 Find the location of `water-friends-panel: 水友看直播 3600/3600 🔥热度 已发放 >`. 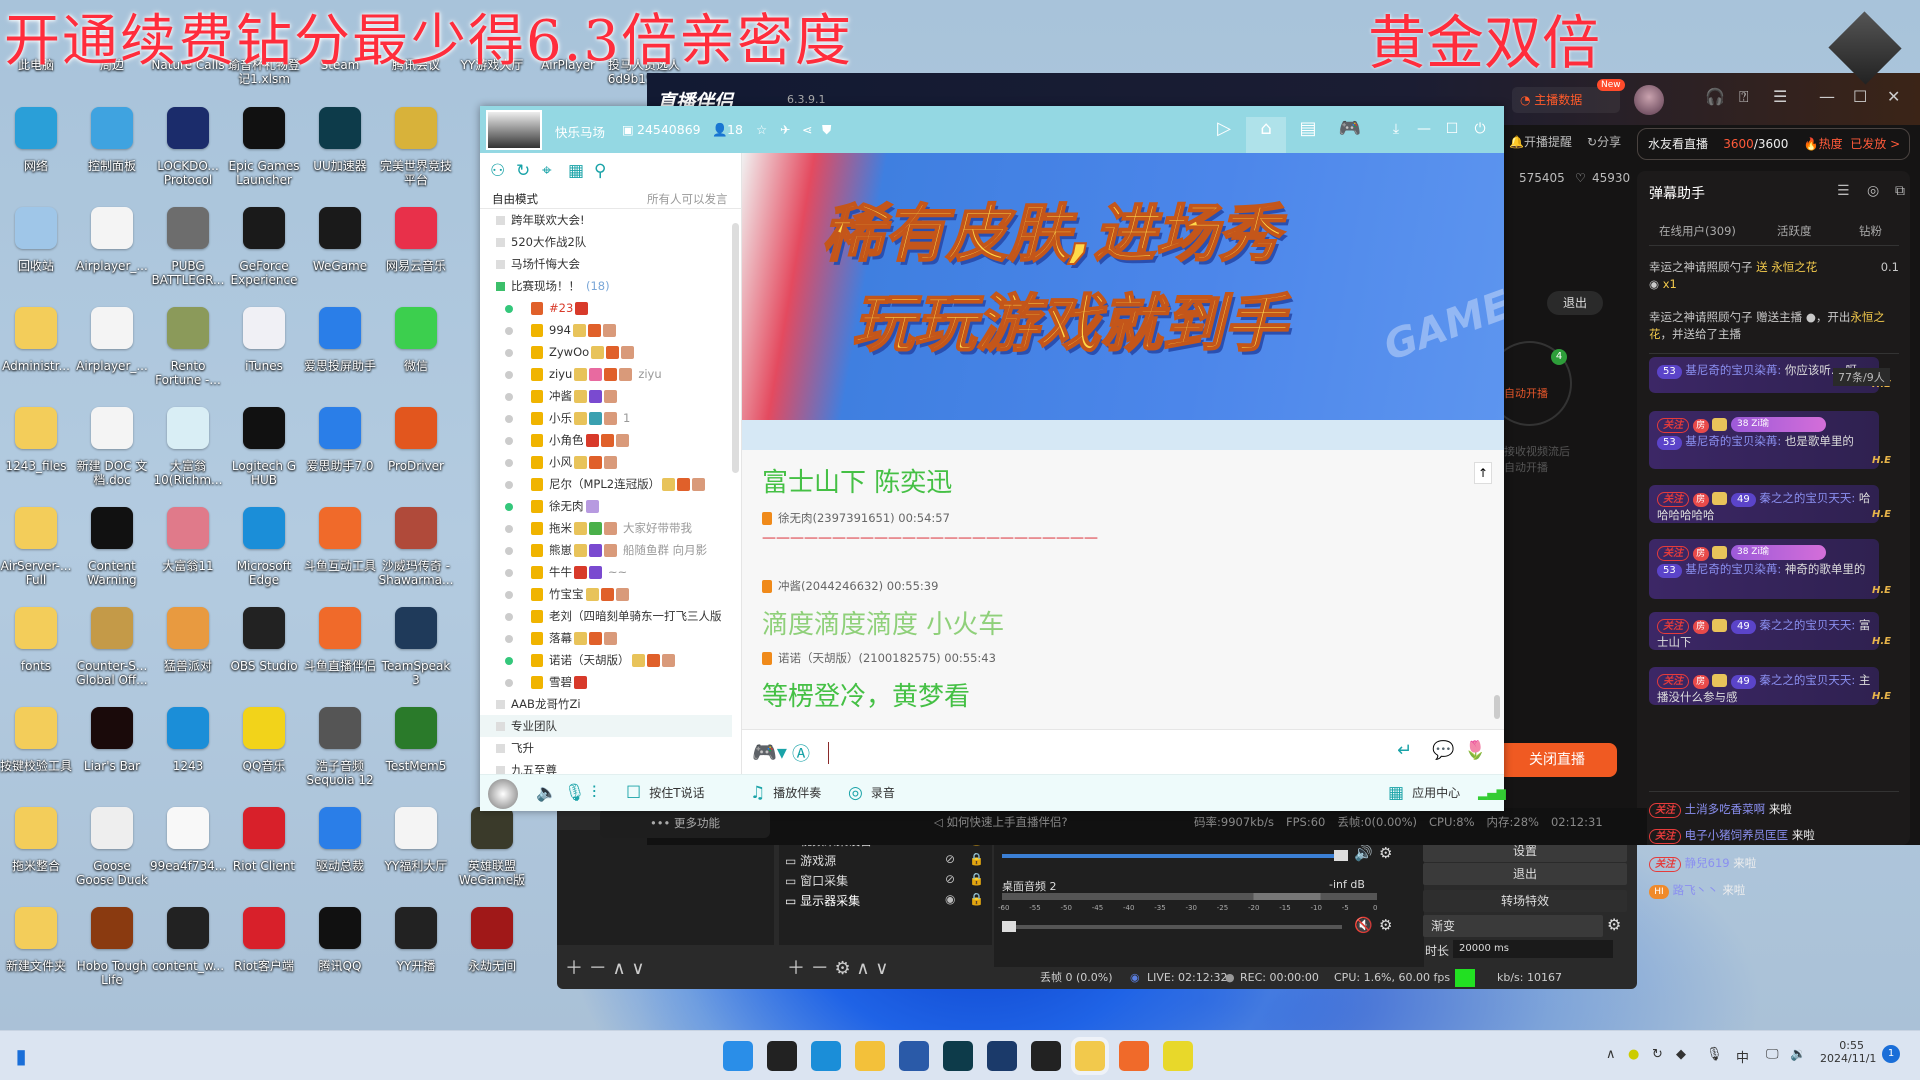

water-friends-panel: 水友看直播 3600/3600 🔥热度 已发放 > is located at coordinates (1773, 144).